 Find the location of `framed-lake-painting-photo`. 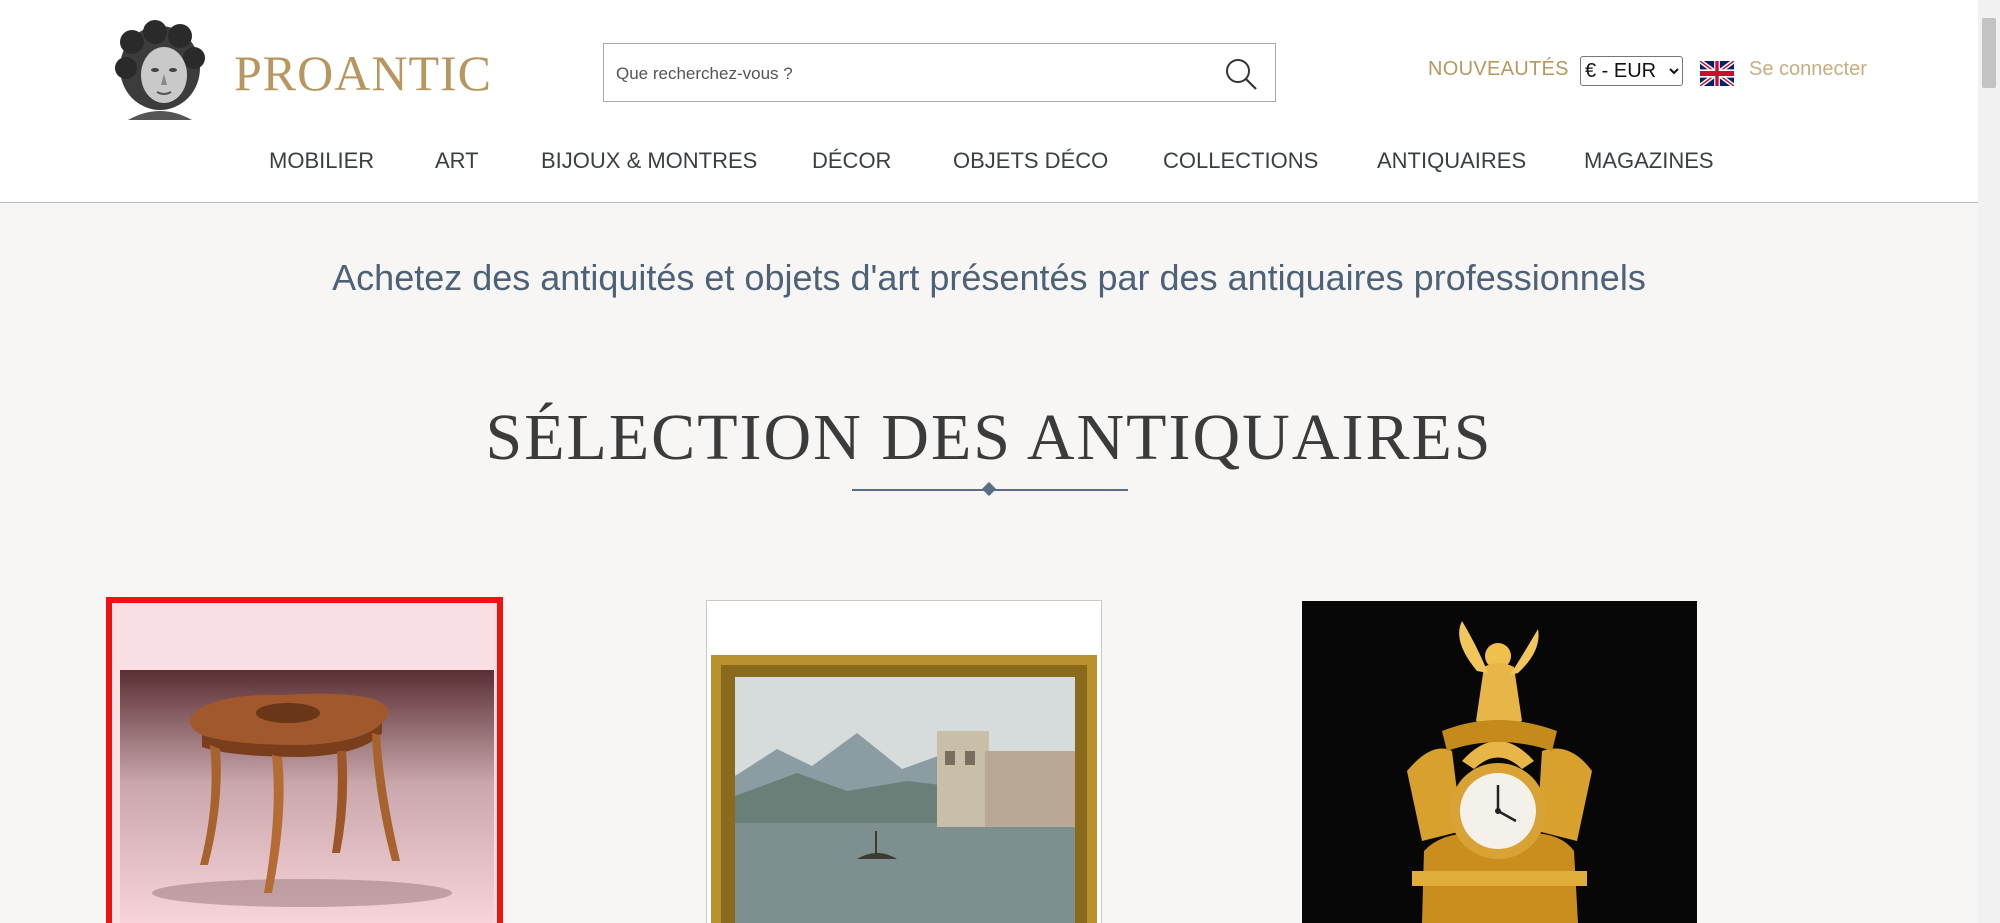

framed-lake-painting-photo is located at coordinates (904, 762).